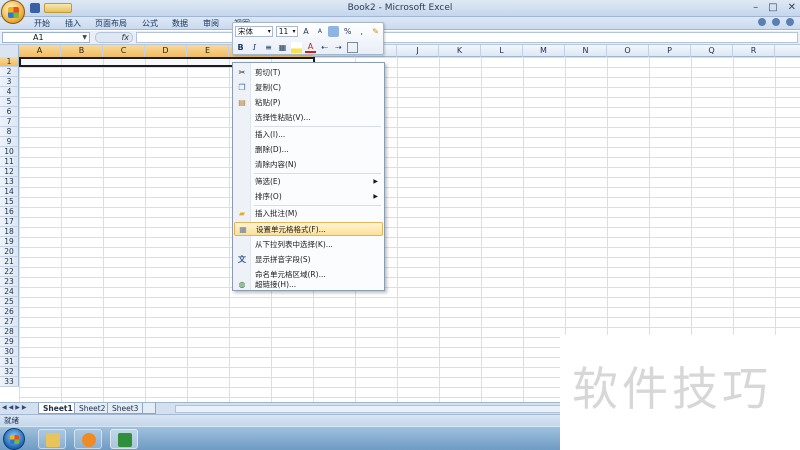  Describe the element at coordinates (125, 408) in the screenshot. I see `sheet-tab-3: Sheet3` at that location.